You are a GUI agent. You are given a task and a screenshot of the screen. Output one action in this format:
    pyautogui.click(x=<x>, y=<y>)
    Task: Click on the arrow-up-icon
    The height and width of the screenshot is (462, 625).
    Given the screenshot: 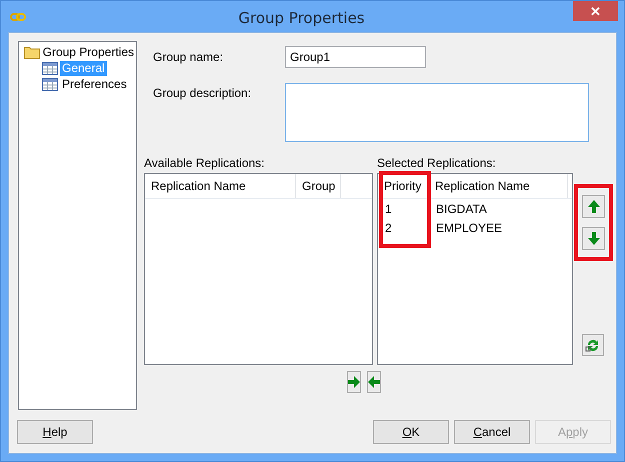 What is the action you would take?
    pyautogui.click(x=594, y=206)
    